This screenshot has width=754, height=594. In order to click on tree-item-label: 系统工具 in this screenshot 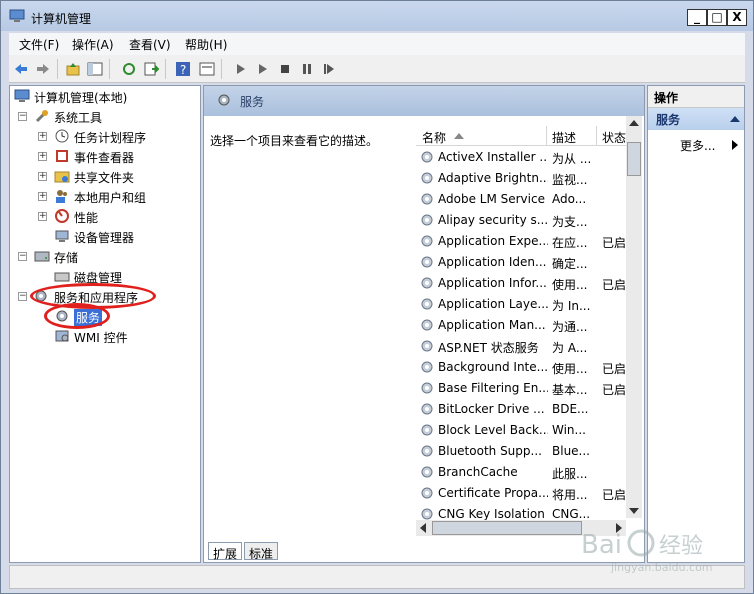, I will do `click(78, 118)`.